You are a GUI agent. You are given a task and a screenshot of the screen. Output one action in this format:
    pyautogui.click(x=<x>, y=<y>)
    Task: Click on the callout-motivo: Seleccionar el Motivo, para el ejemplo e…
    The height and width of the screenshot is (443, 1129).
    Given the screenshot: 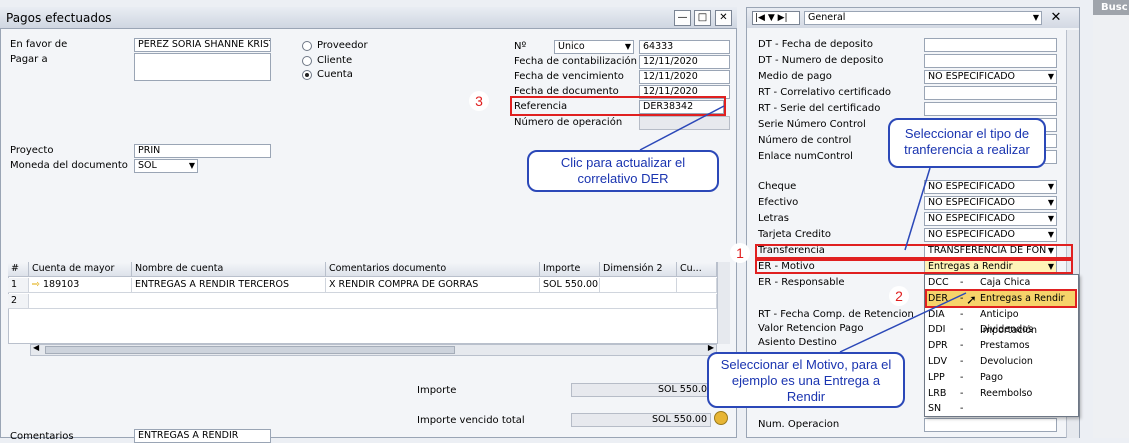 What is the action you would take?
    pyautogui.click(x=806, y=380)
    